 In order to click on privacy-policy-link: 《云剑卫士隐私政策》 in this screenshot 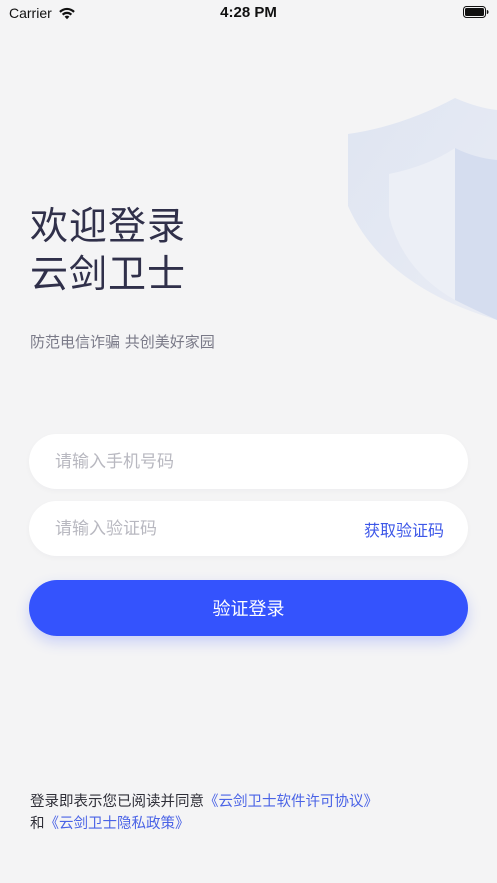, I will do `click(117, 824)`.